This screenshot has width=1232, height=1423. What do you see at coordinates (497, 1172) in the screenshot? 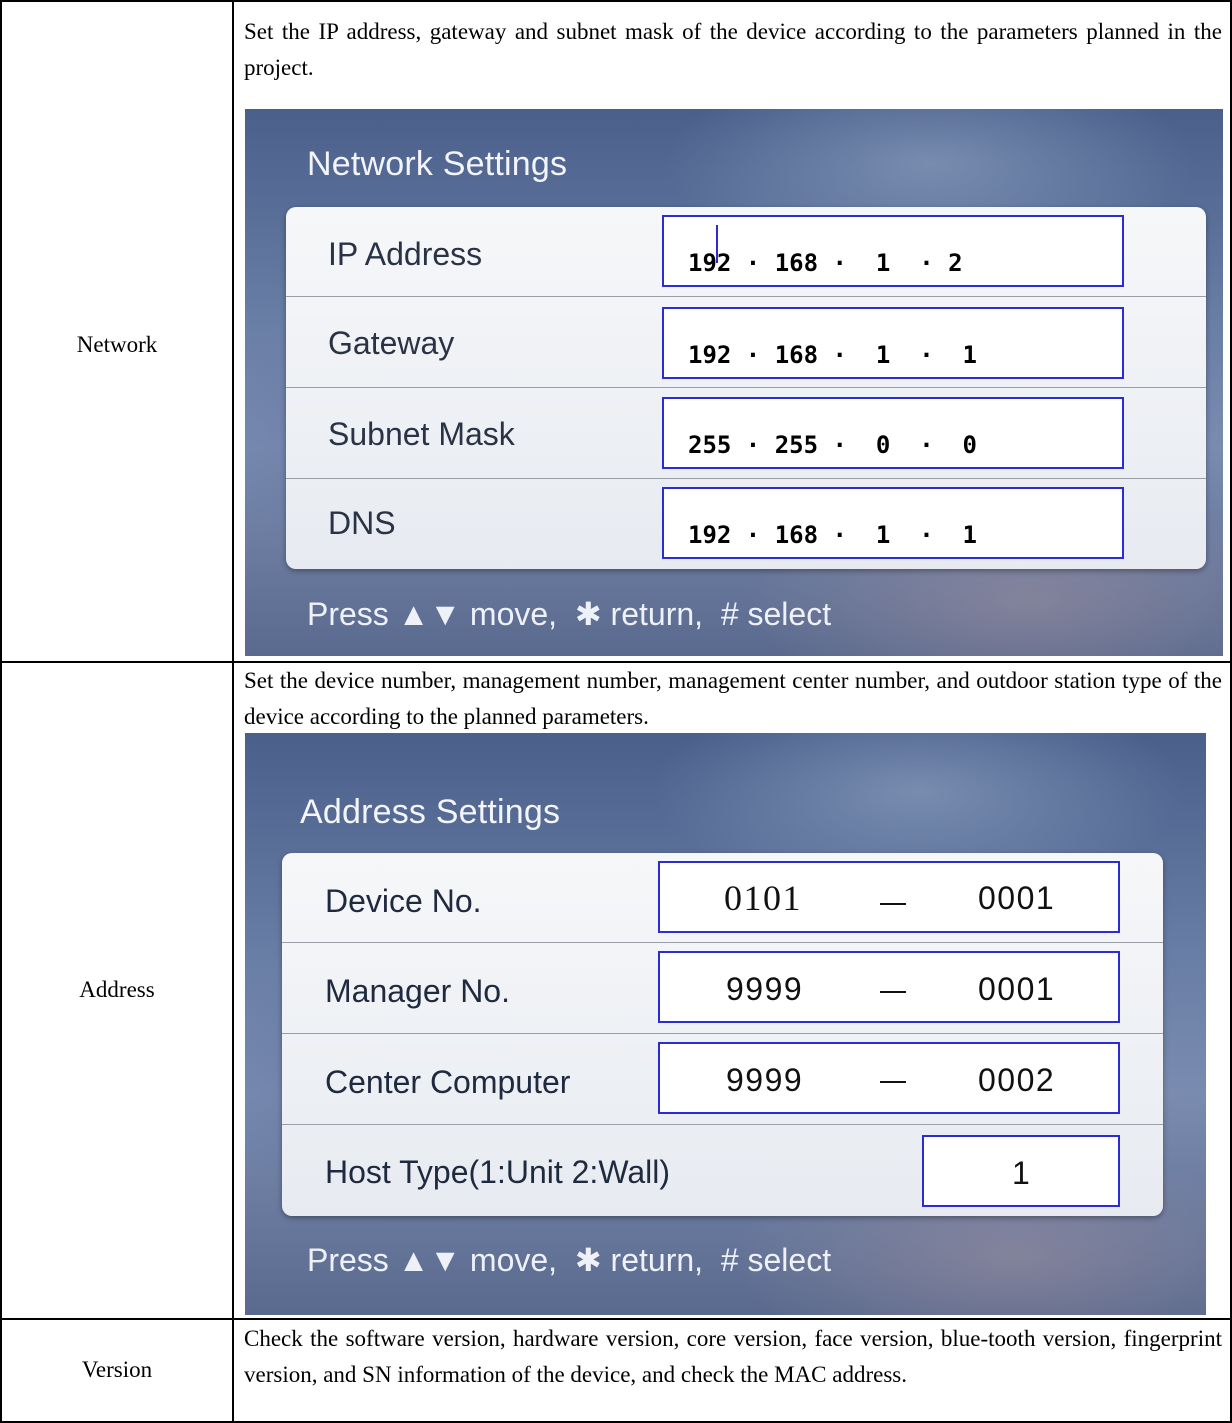
I see `field-label: Host Type(1:Unit 2:Wall)` at bounding box center [497, 1172].